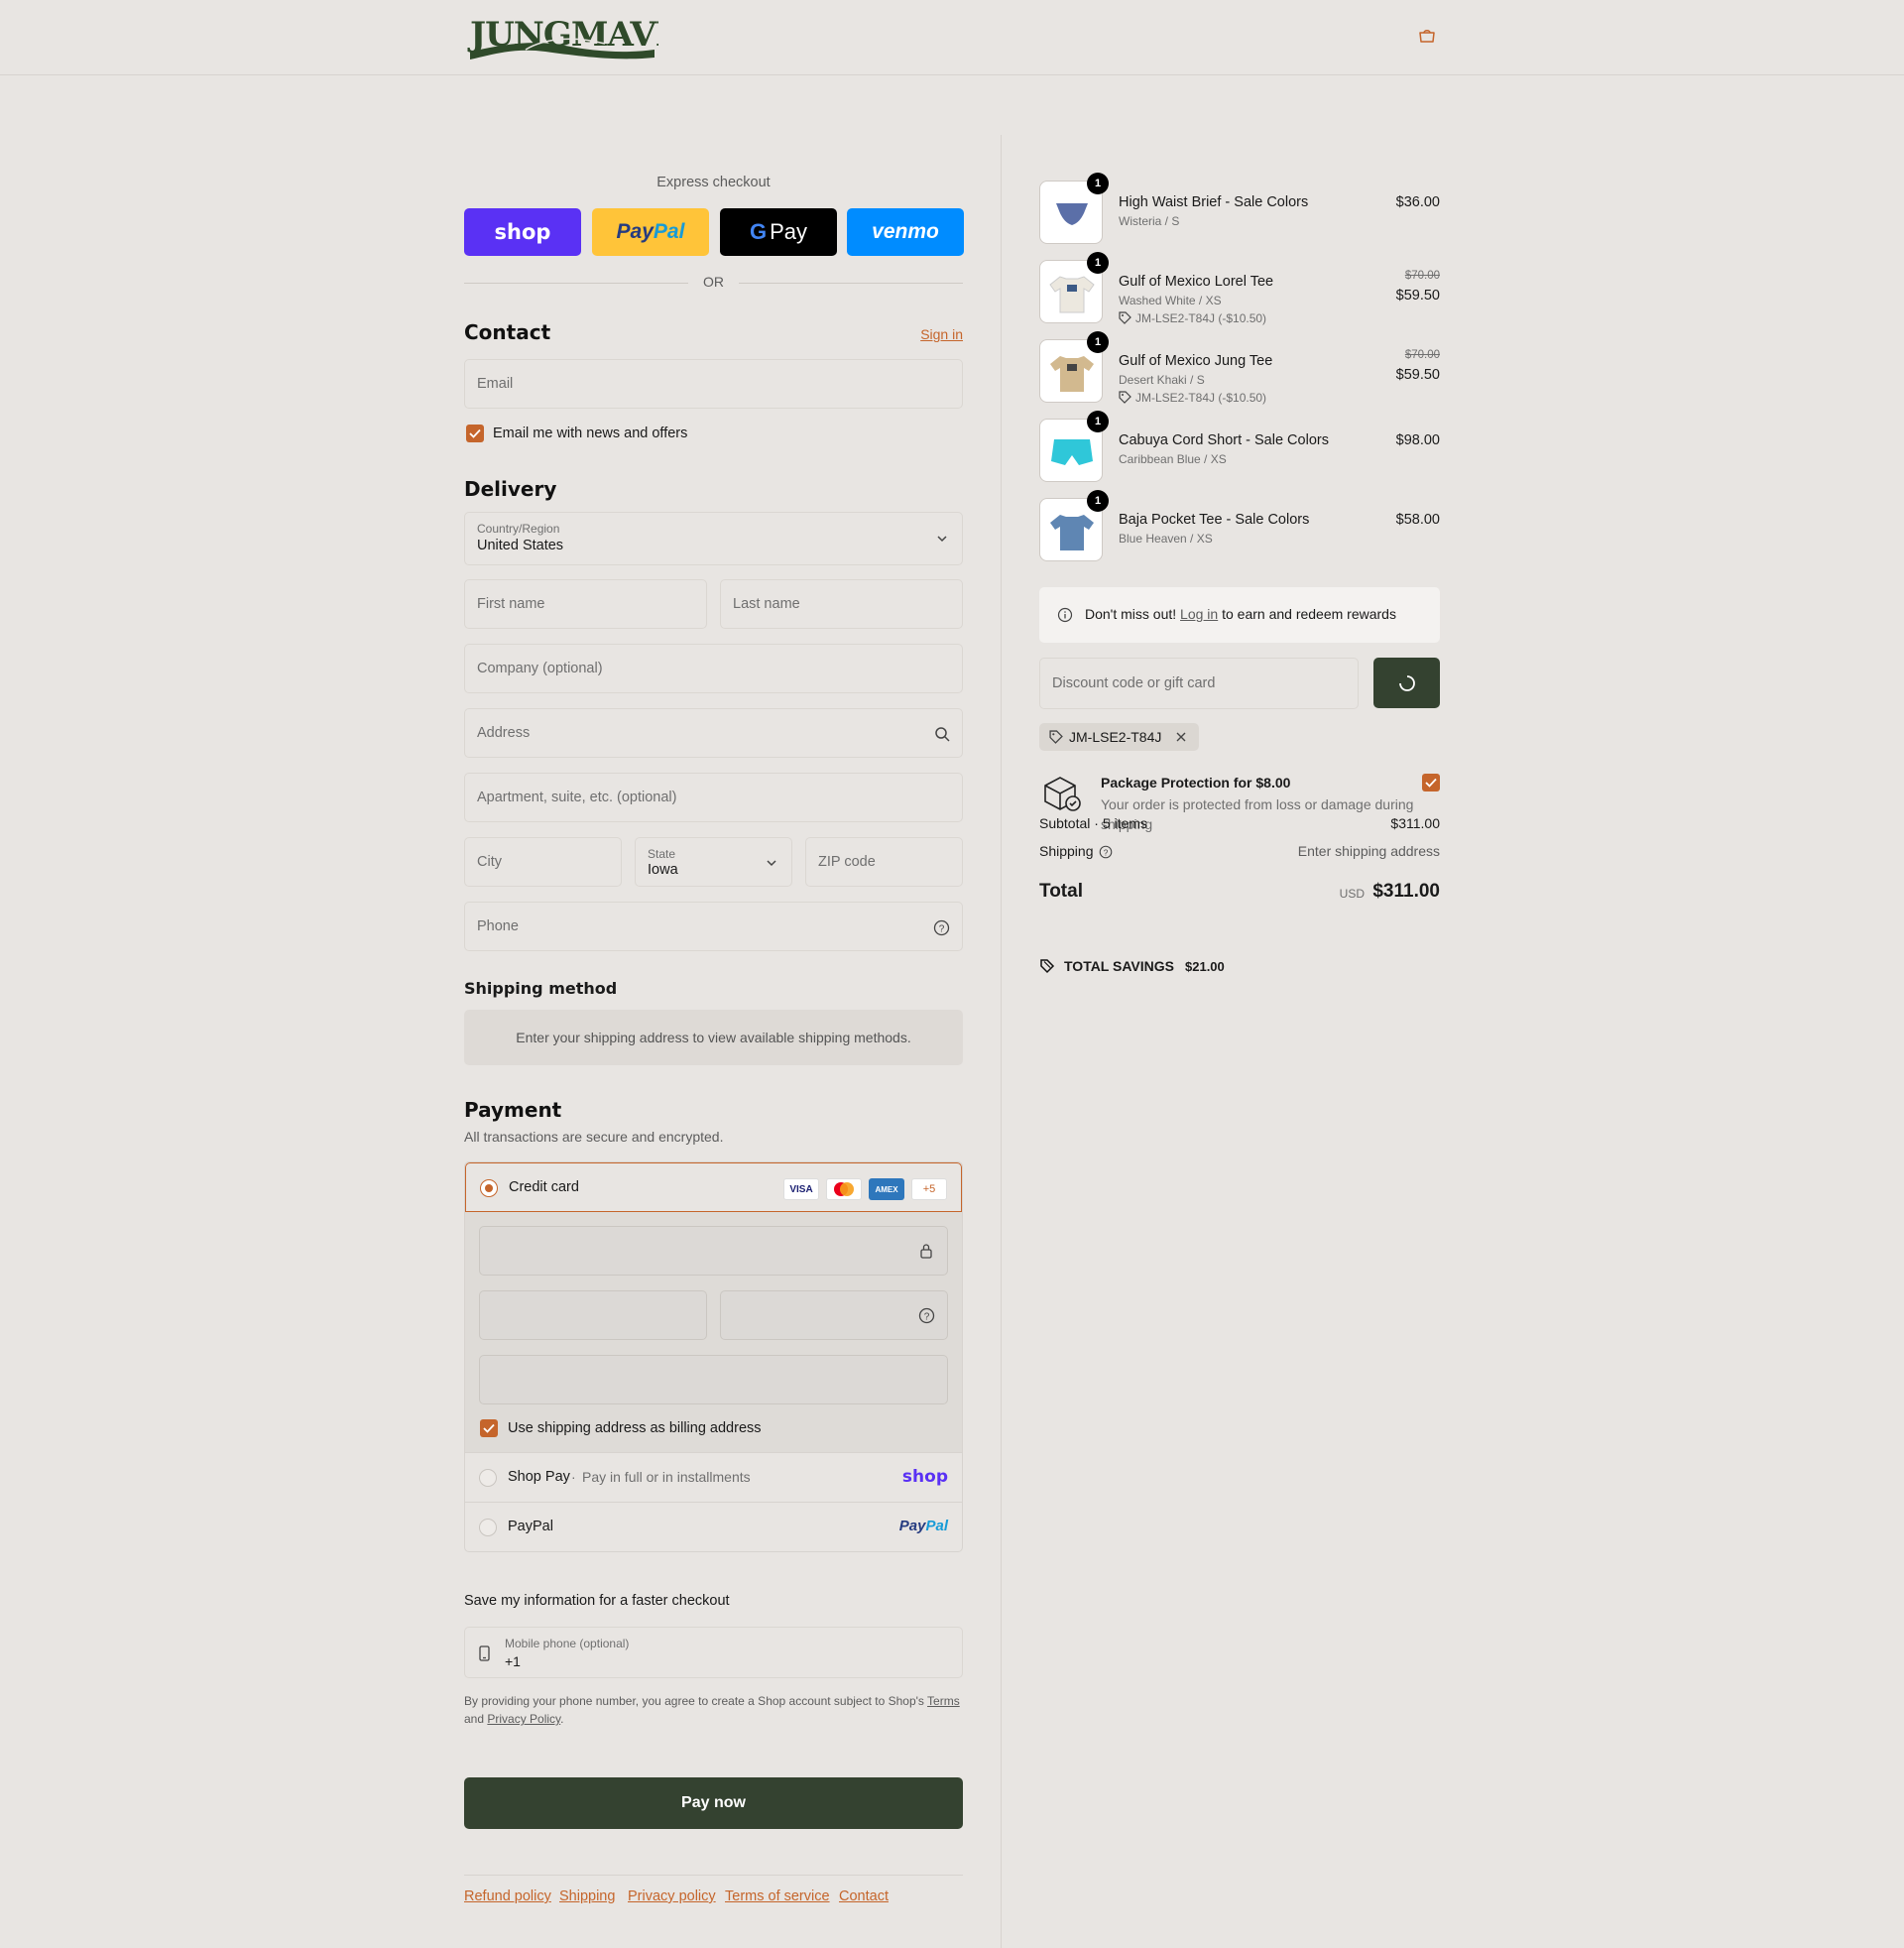 This screenshot has width=1904, height=1948. What do you see at coordinates (713, 1251) in the screenshot?
I see `card-number-field` at bounding box center [713, 1251].